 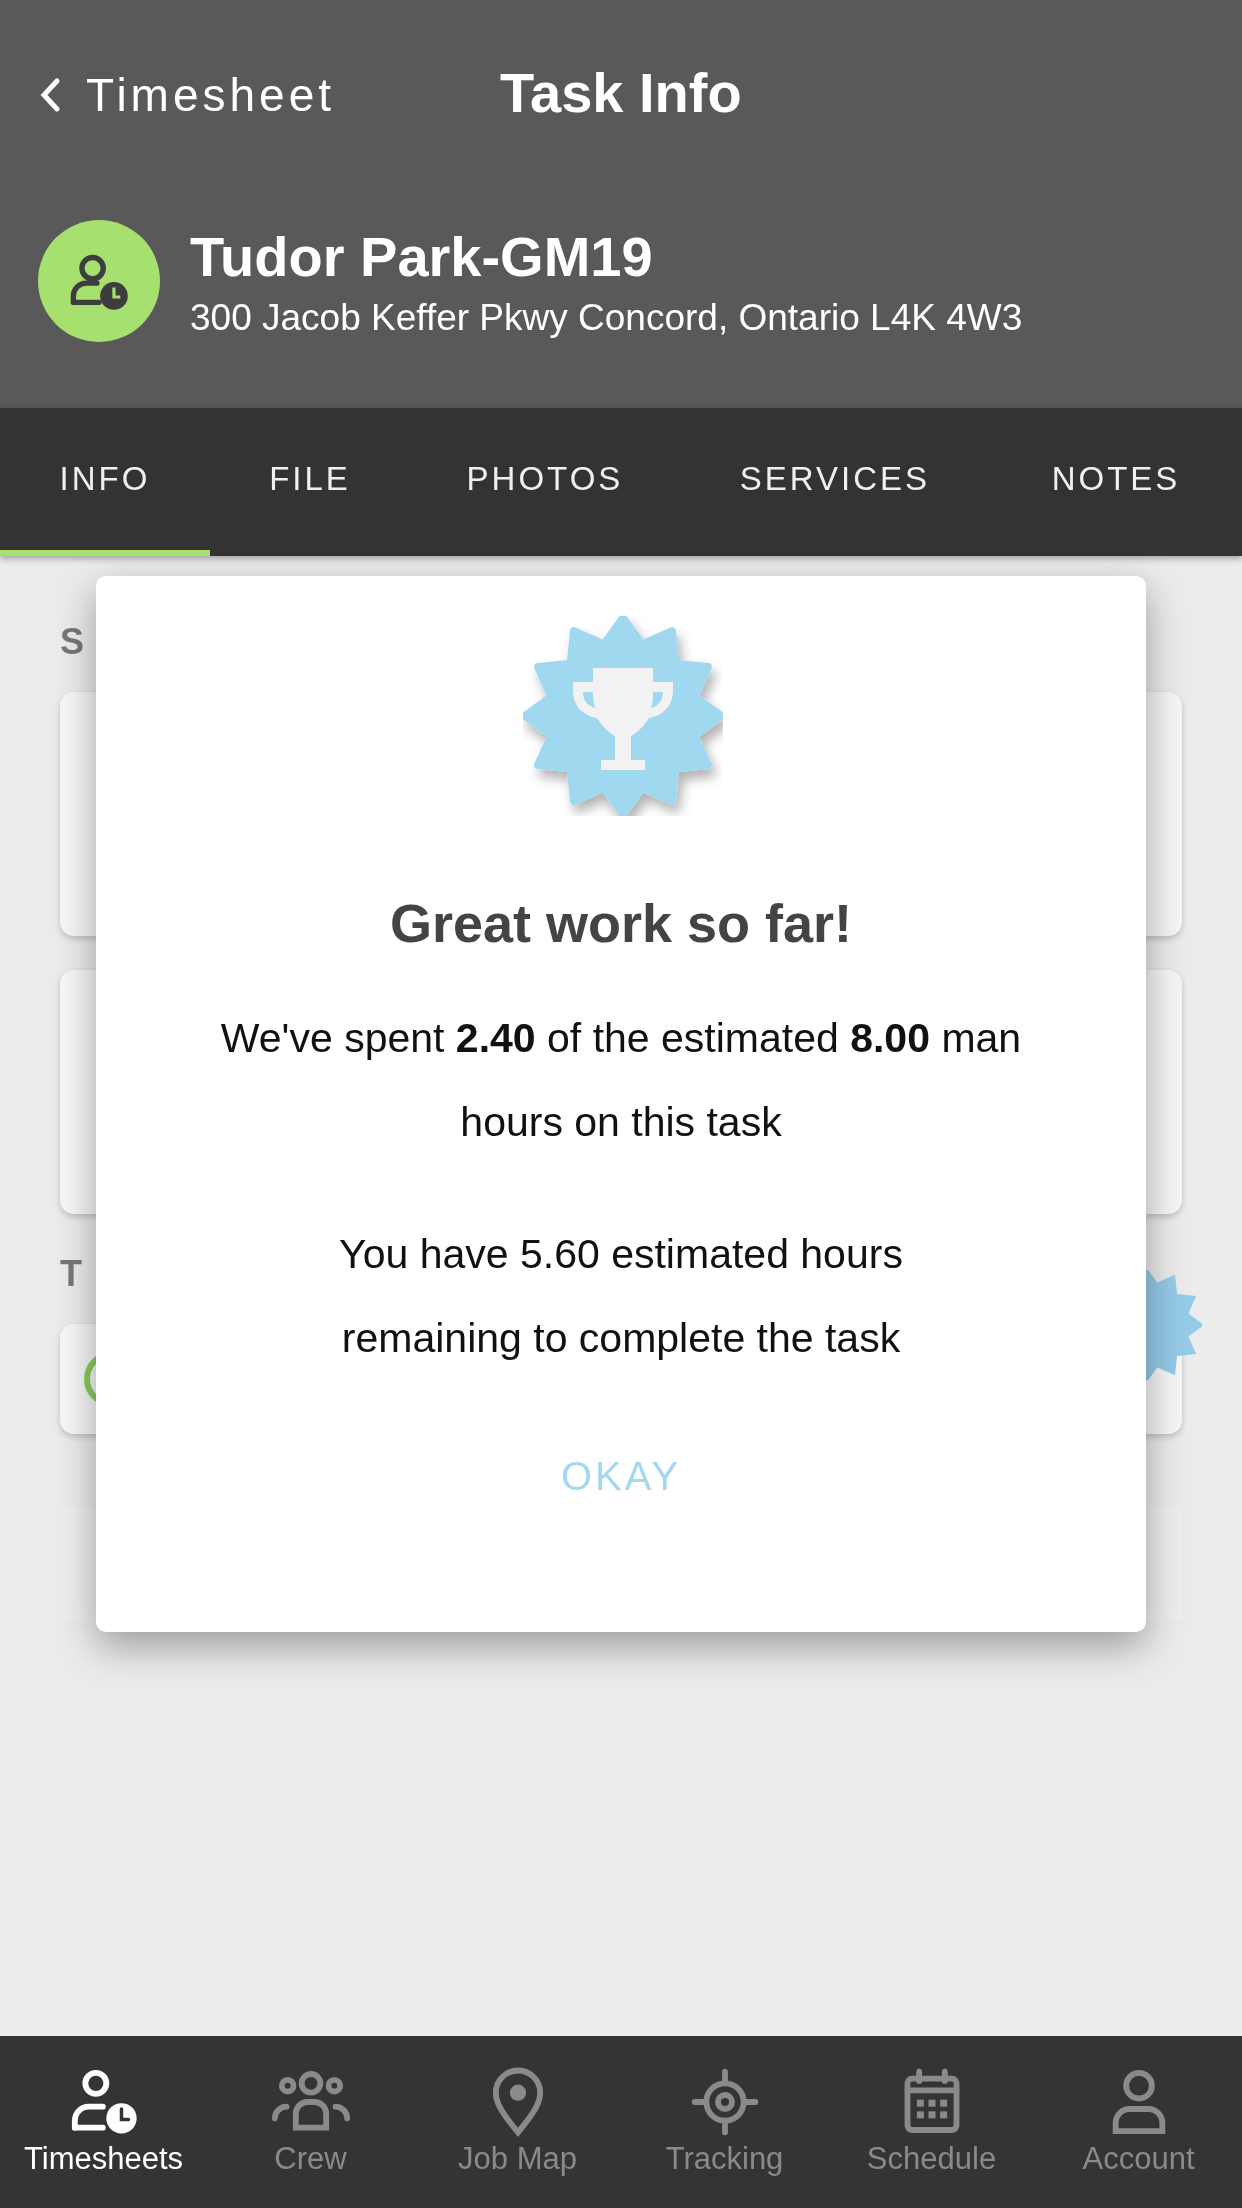 I want to click on dialog-title: Great work so far!, so click(x=621, y=923).